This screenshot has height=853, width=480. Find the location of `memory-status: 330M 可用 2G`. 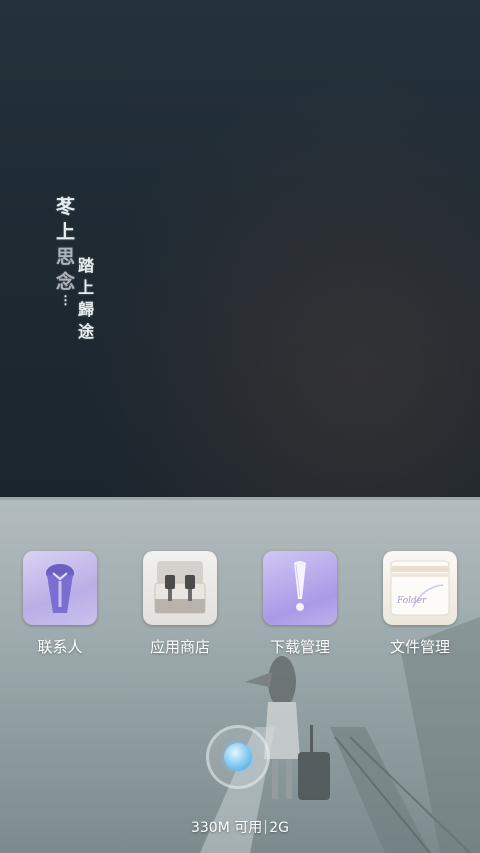

memory-status: 330M 可用 2G is located at coordinates (240, 827).